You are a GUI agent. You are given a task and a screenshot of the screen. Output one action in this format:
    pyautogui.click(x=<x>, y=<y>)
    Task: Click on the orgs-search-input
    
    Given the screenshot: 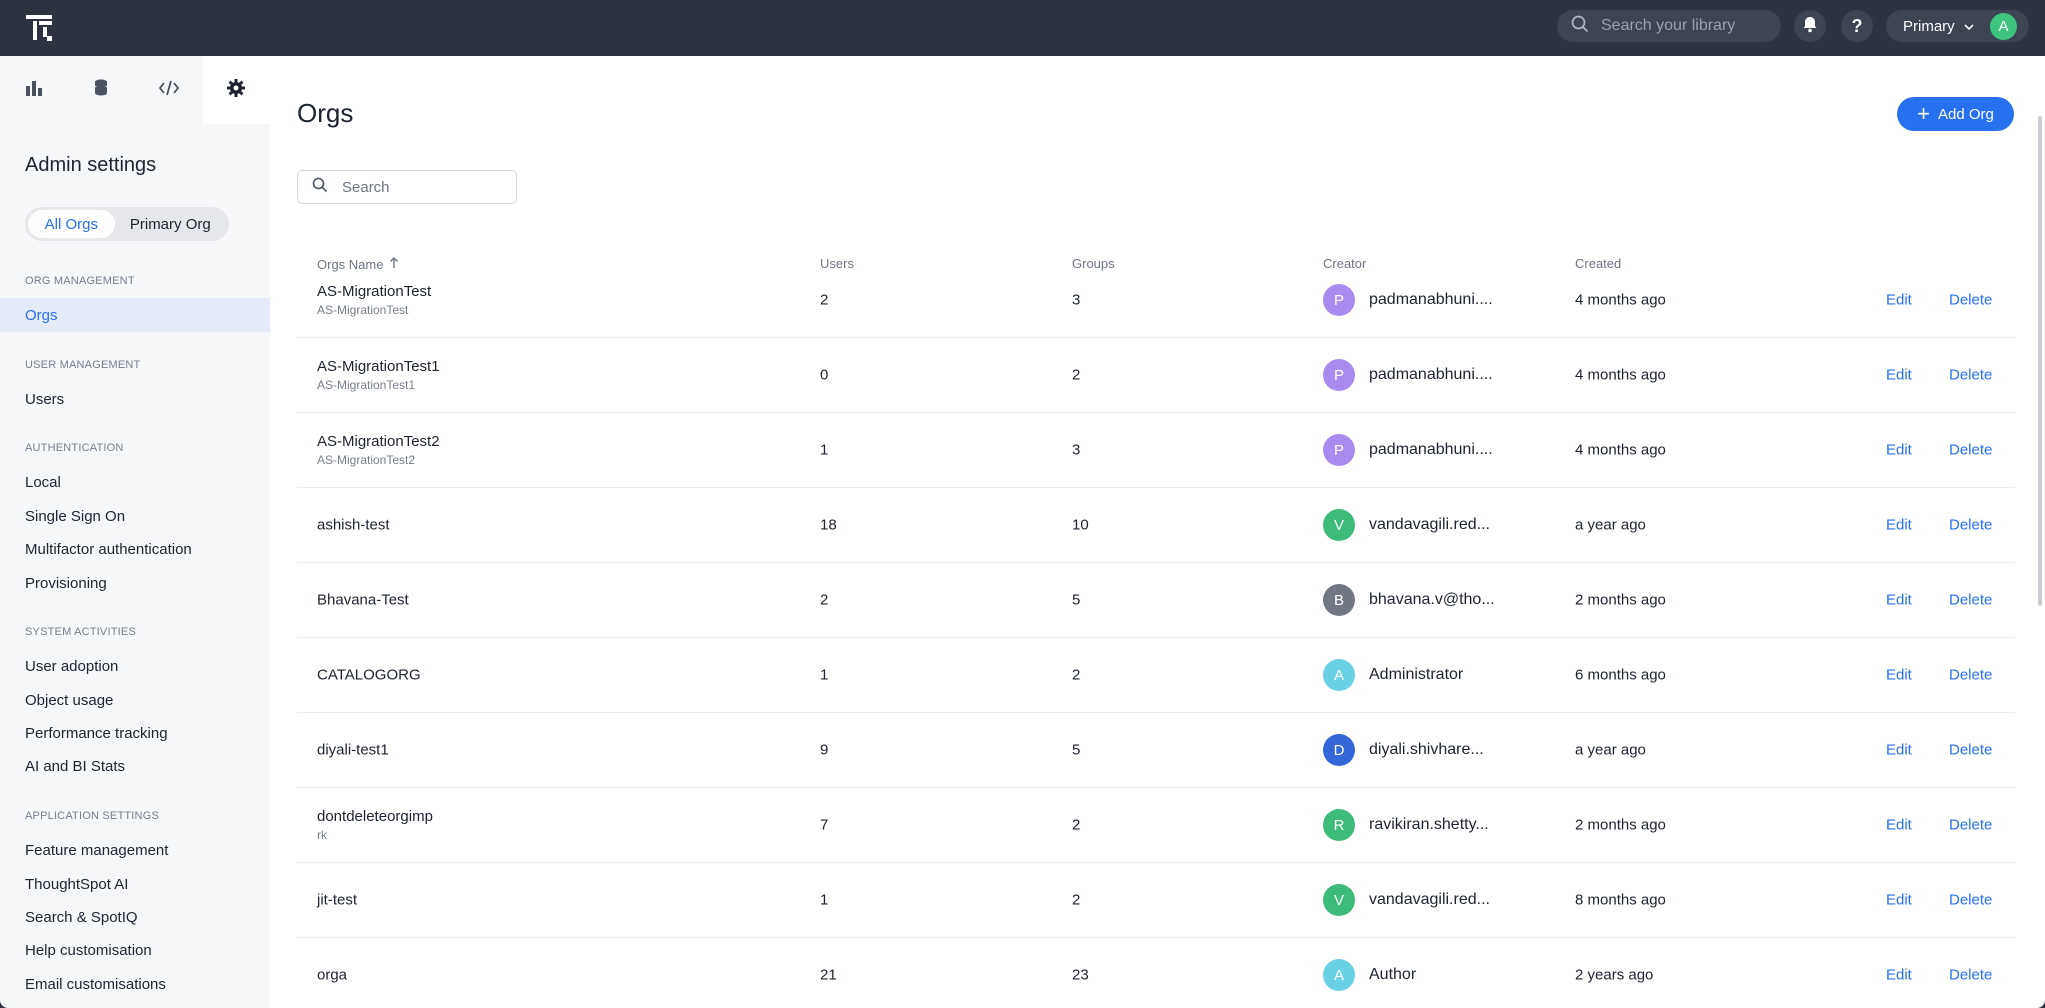 What is the action you would take?
    pyautogui.click(x=422, y=187)
    